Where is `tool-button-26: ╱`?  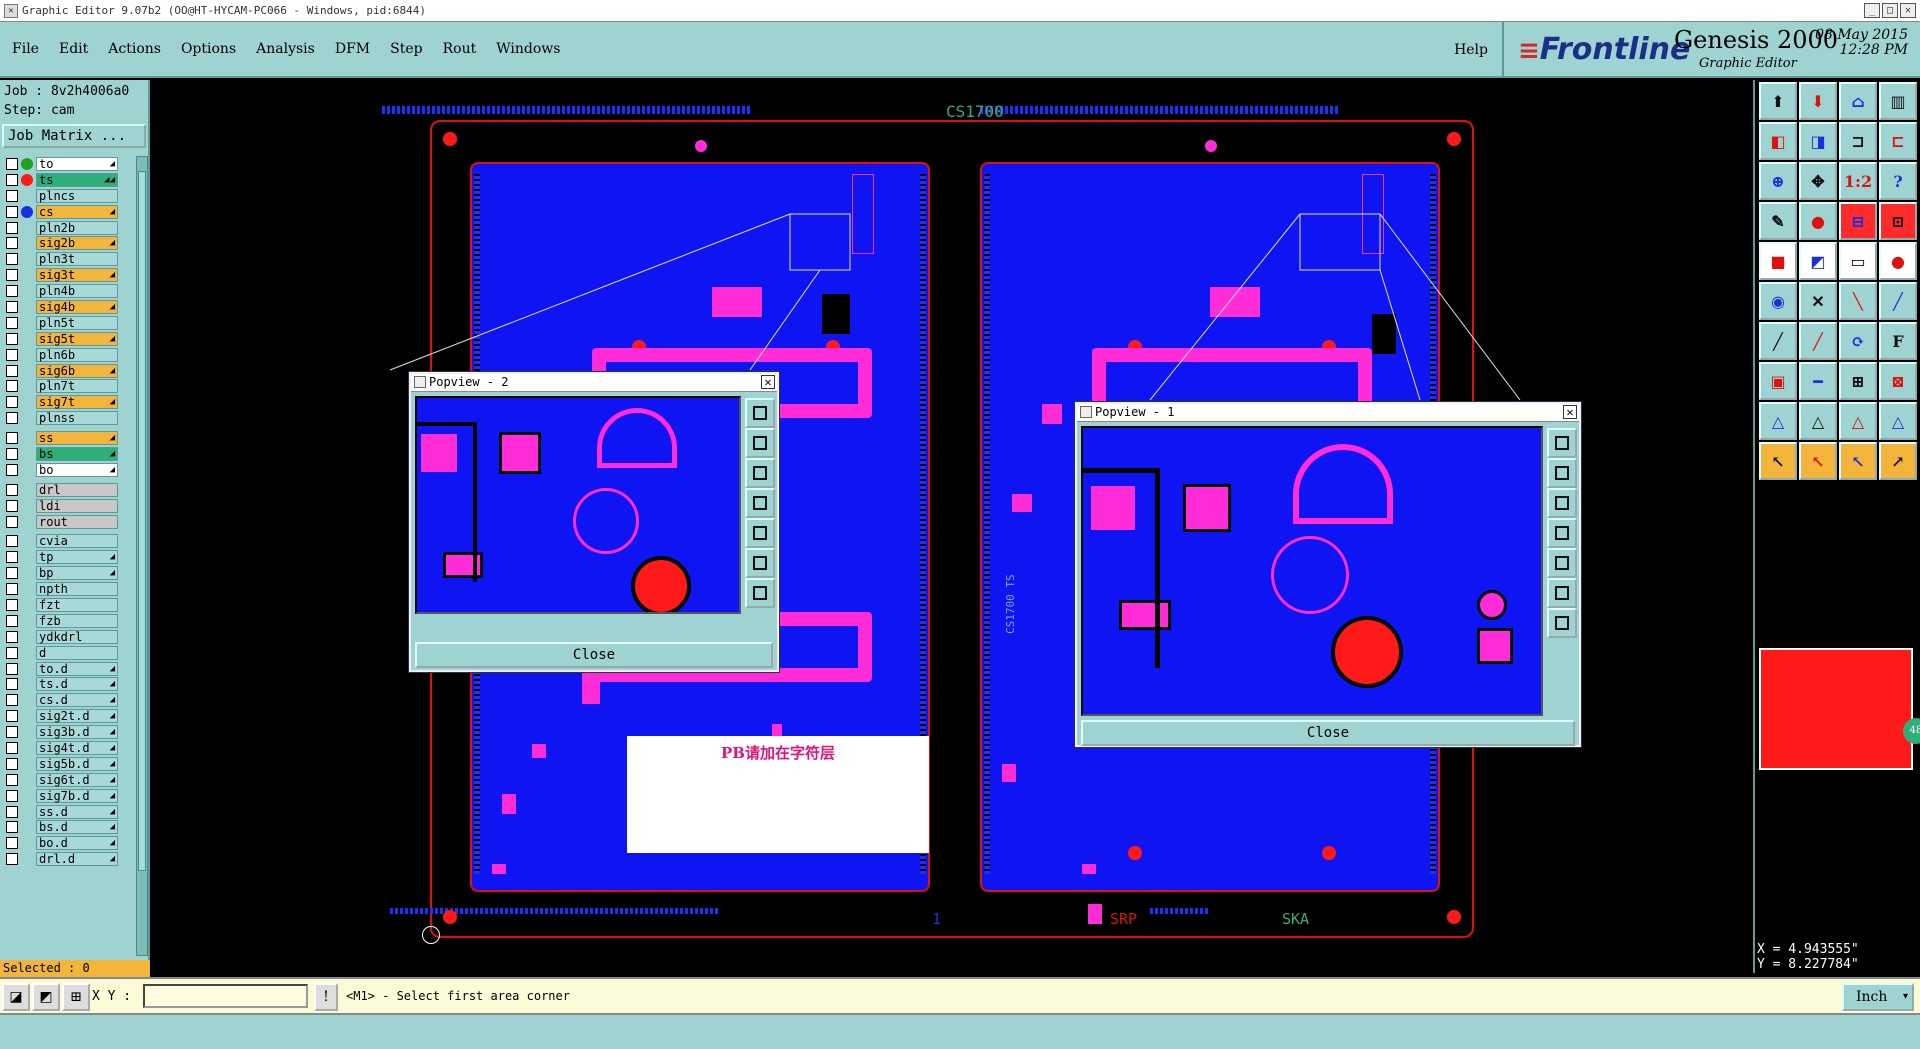 tool-button-26: ╱ is located at coordinates (1818, 341).